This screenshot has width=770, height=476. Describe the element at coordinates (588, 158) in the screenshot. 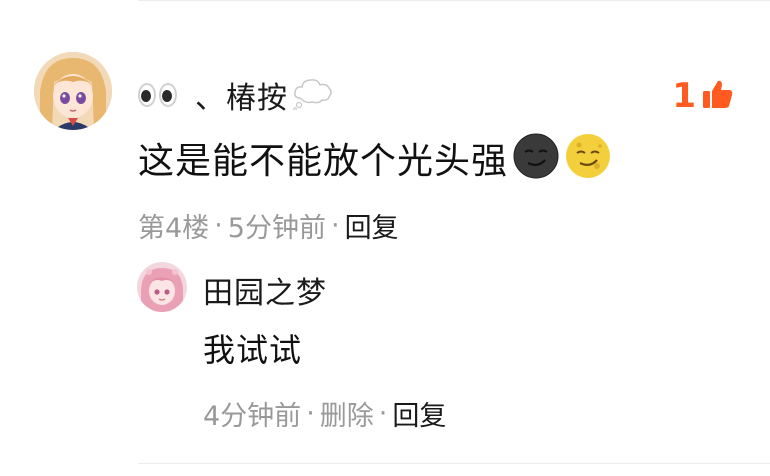

I see `smirk-moon-face-emoji-icon` at that location.